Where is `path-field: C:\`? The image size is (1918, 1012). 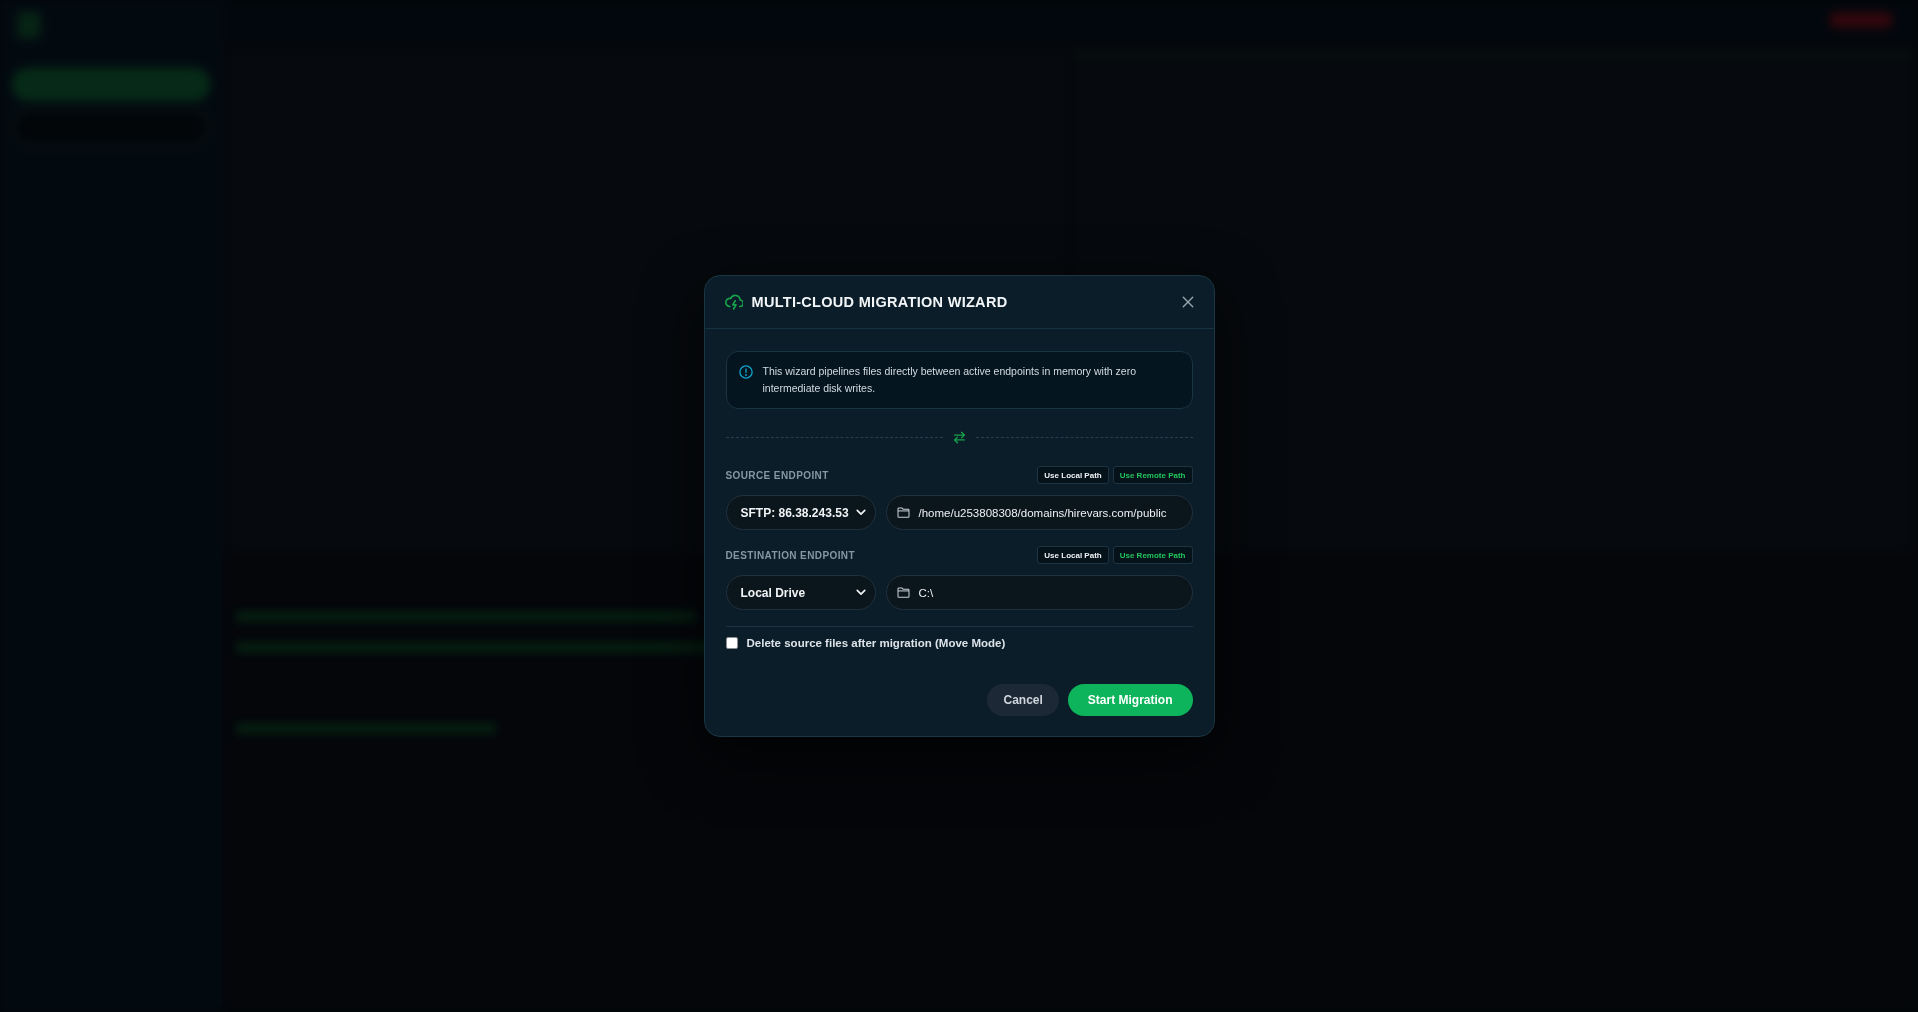
path-field: C:\ is located at coordinates (1039, 592).